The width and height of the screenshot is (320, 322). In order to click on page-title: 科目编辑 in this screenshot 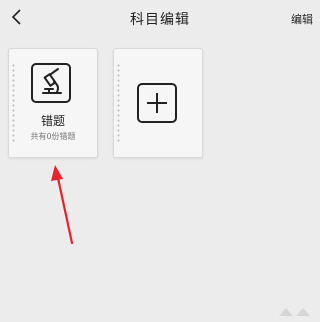, I will do `click(160, 20)`.